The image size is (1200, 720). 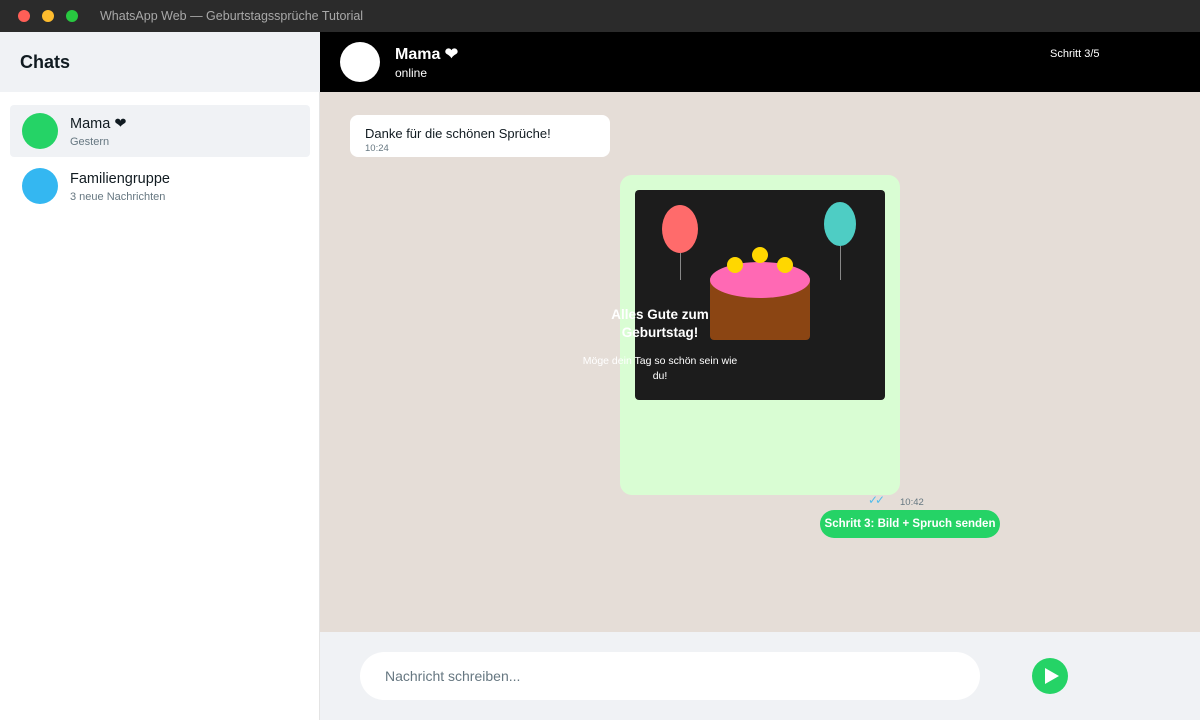 What do you see at coordinates (360, 62) in the screenshot?
I see `contact-avatar` at bounding box center [360, 62].